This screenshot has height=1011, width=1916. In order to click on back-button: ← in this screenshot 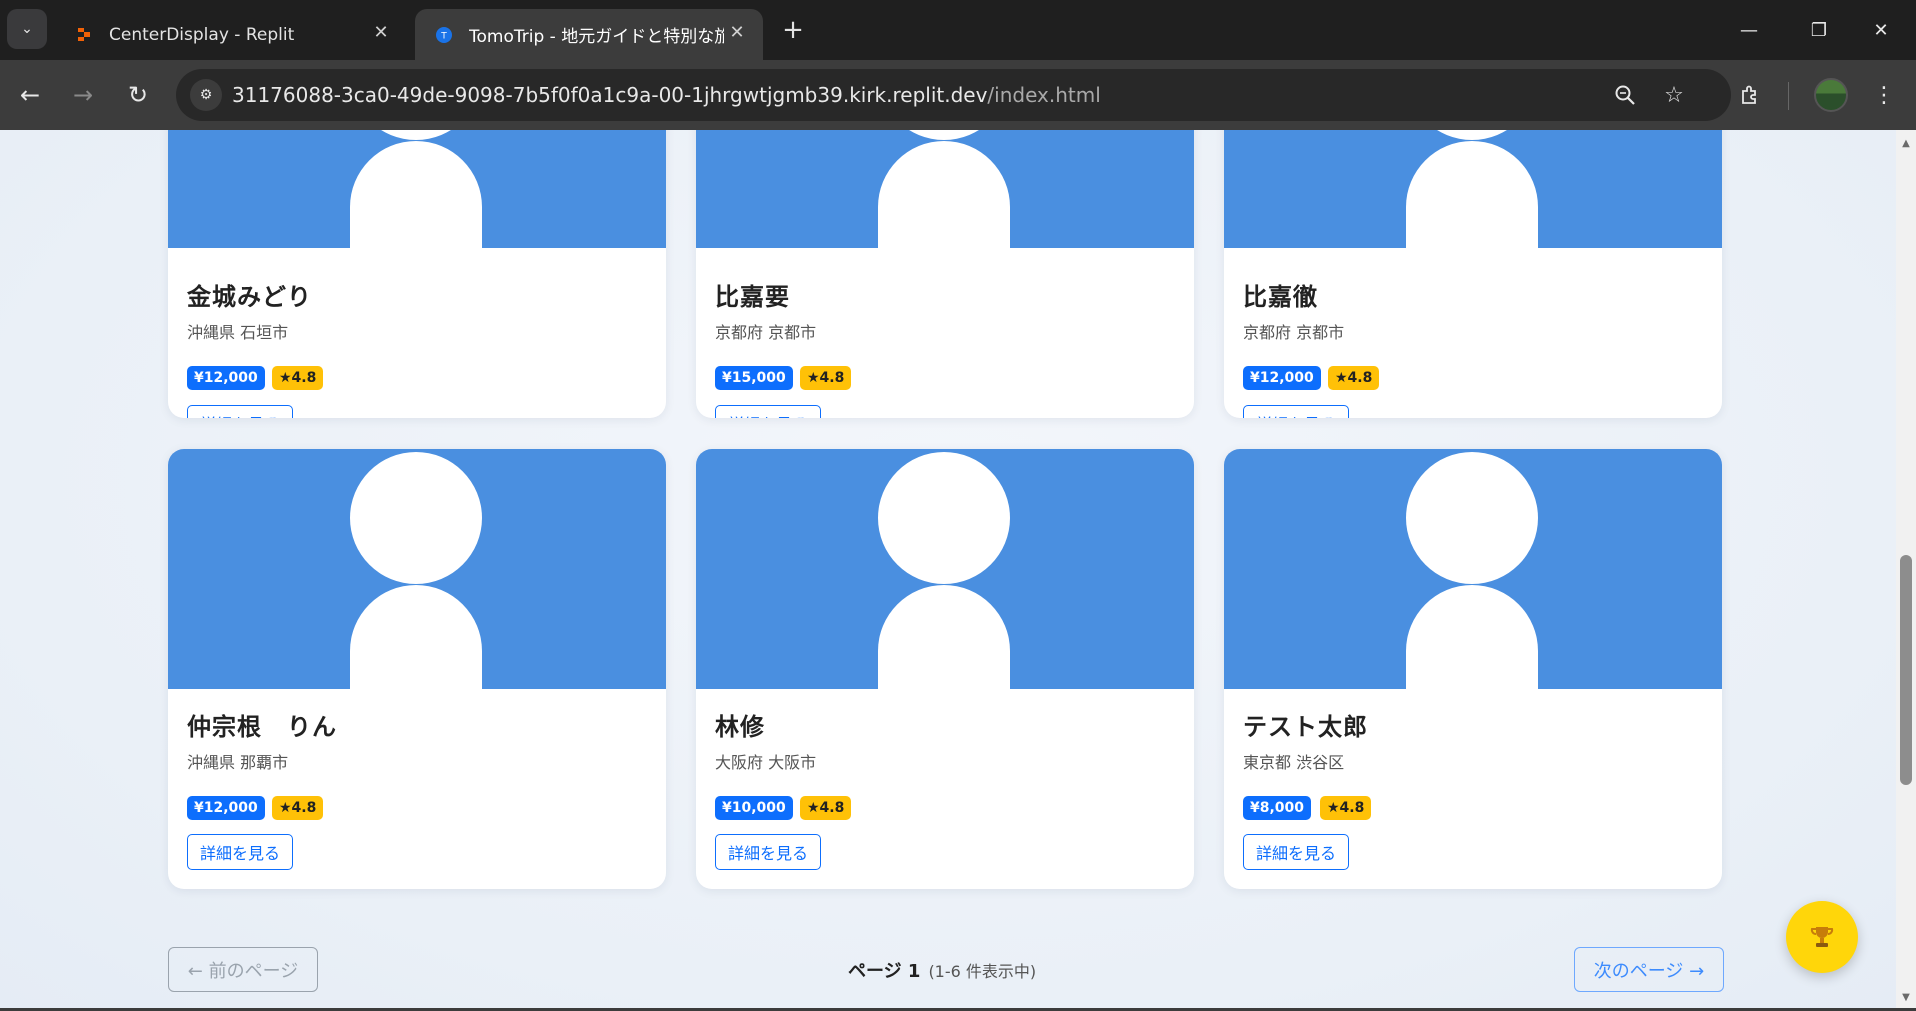, I will do `click(30, 95)`.